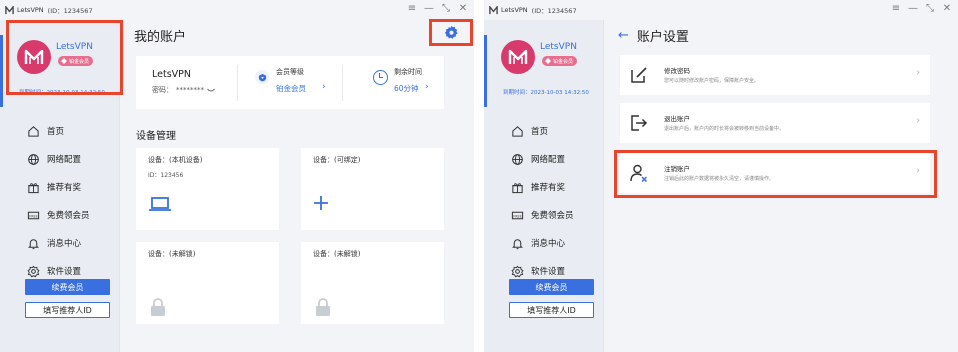 This screenshot has width=958, height=352. Describe the element at coordinates (156, 136) in the screenshot. I see `device-management-title: 设备管理` at that location.